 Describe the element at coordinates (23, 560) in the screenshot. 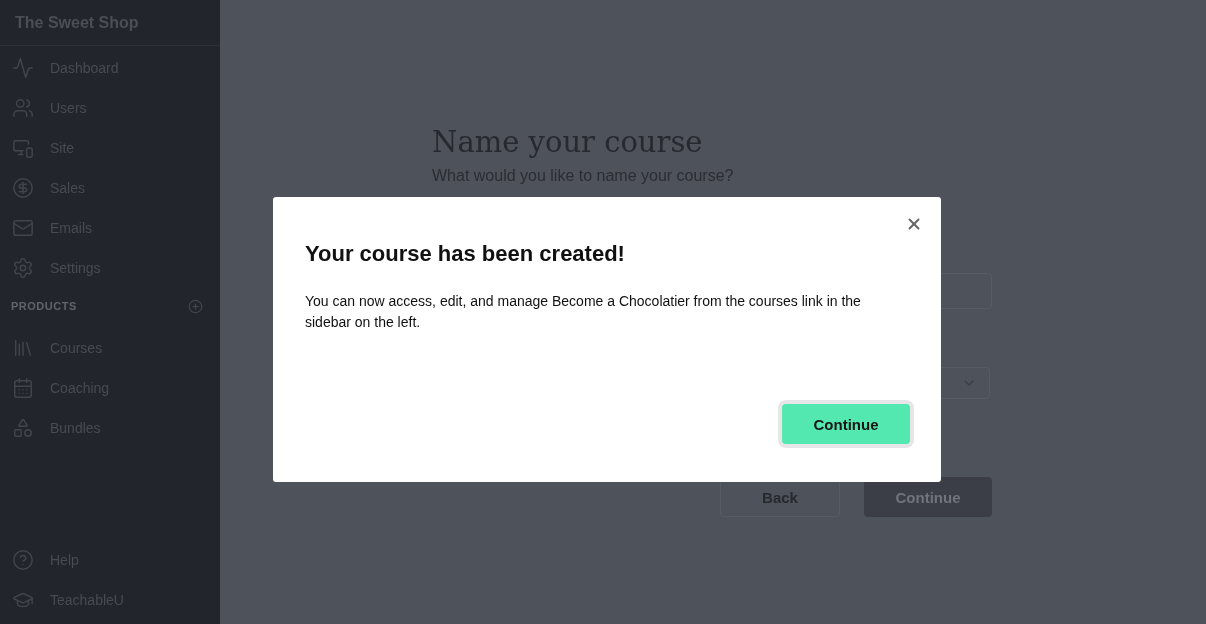

I see `help-icon` at that location.